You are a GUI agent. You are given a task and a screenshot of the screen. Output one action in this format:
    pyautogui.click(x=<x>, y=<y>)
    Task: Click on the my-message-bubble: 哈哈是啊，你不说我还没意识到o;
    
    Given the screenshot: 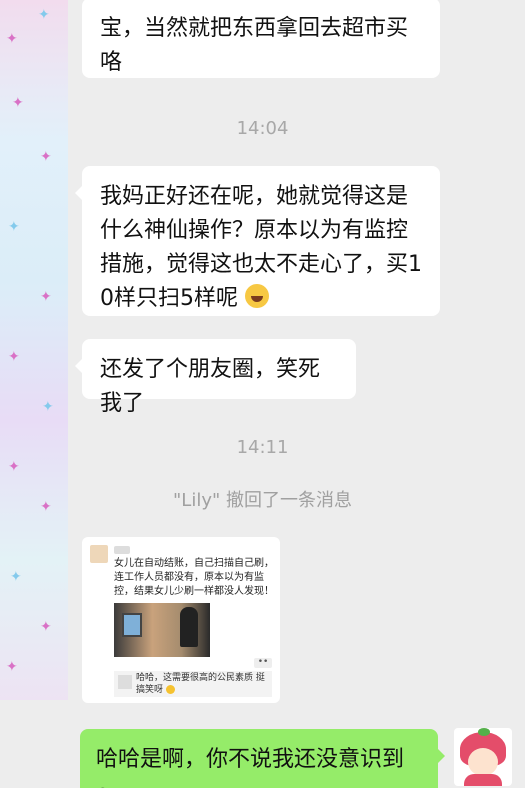 What is the action you would take?
    pyautogui.click(x=262, y=758)
    